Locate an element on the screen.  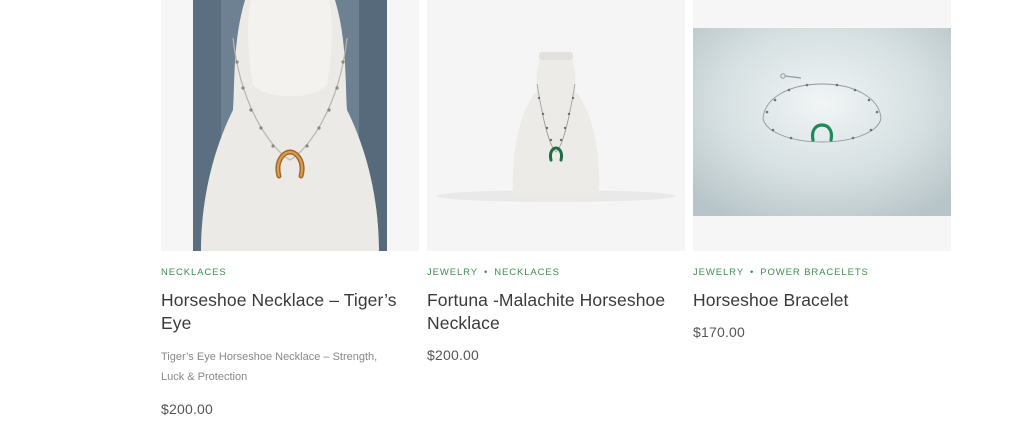
category-link: POWER BRACELETS is located at coordinates (814, 272).